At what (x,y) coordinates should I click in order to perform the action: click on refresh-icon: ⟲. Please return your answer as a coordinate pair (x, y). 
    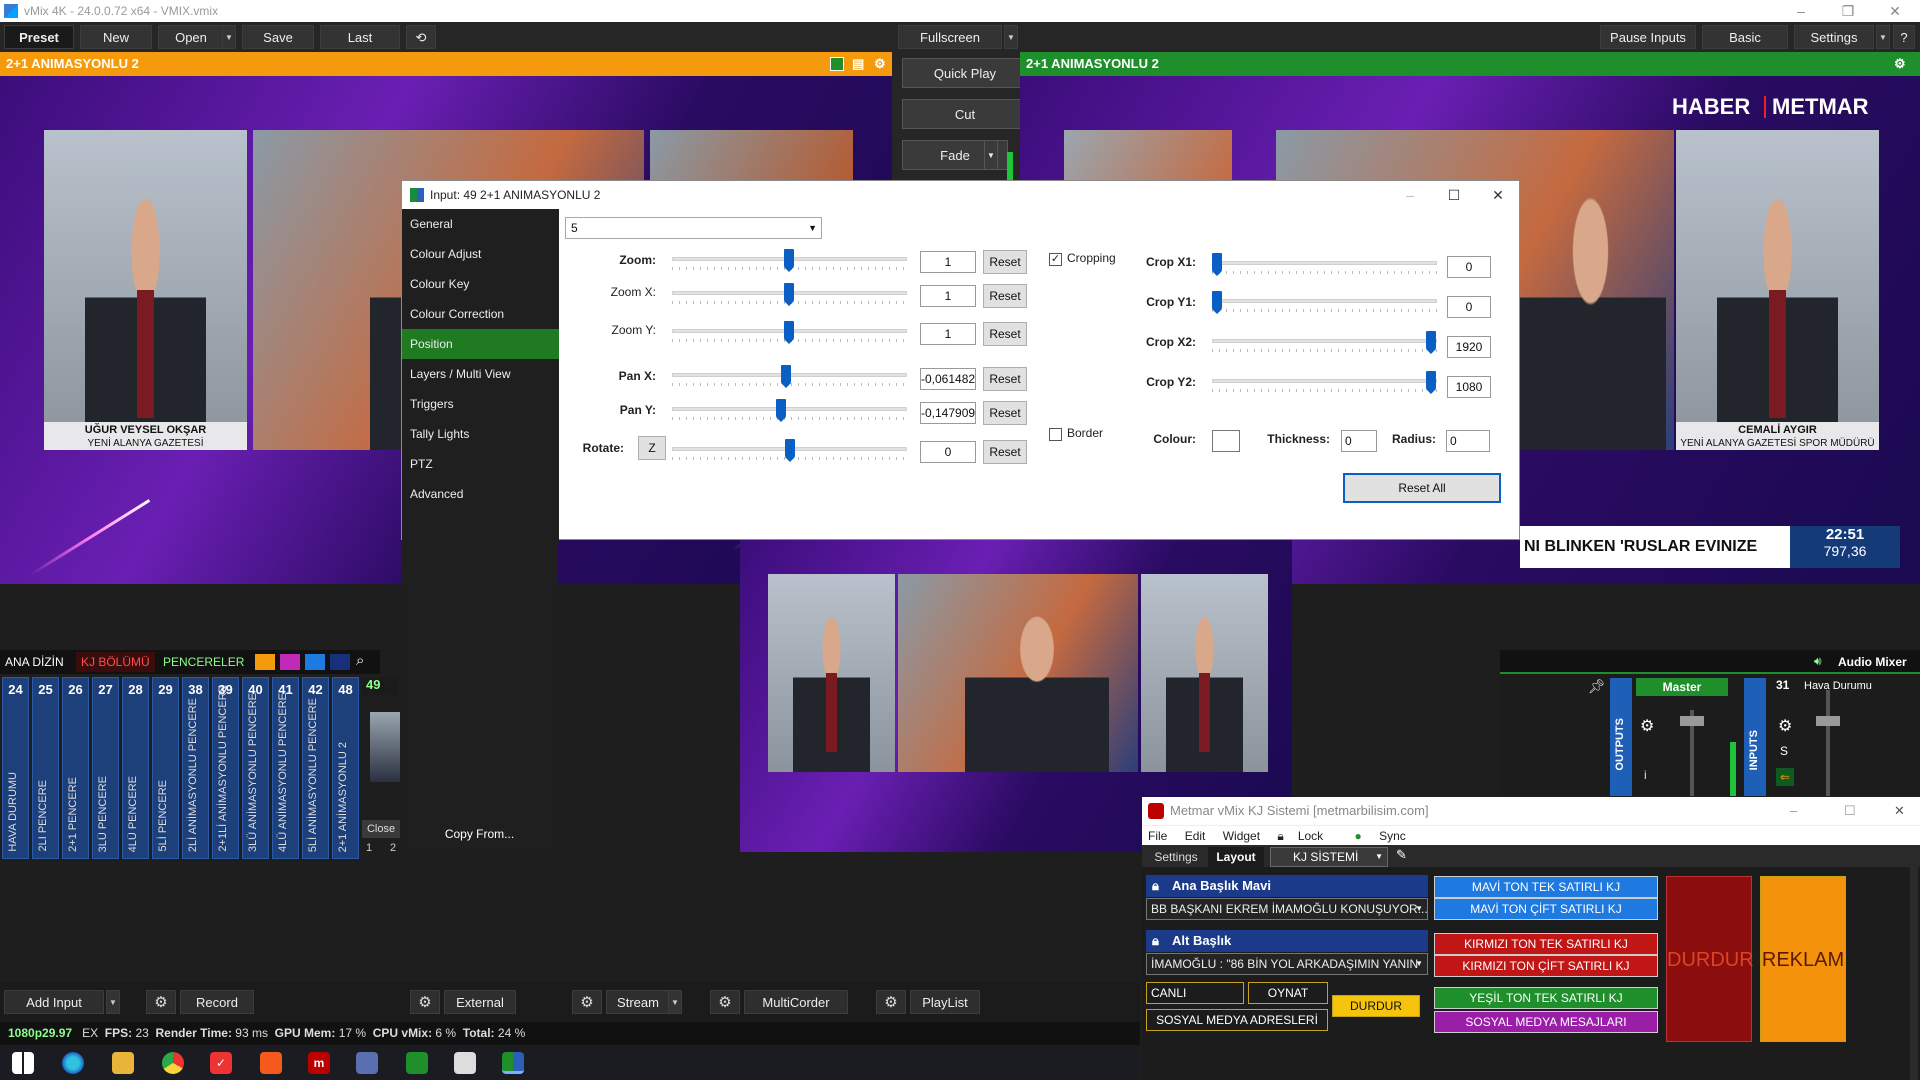
    Looking at the image, I should click on (421, 37).